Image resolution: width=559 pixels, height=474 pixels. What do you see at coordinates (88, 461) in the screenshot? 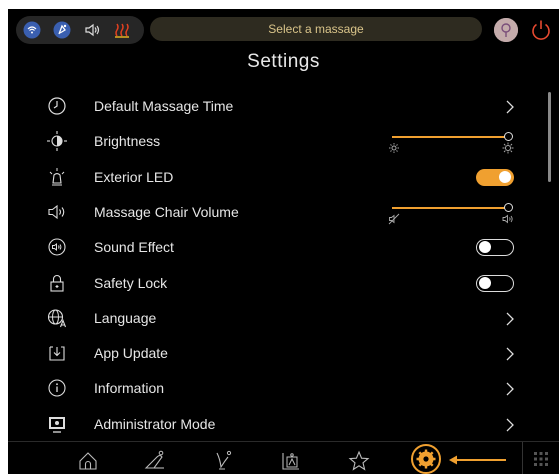
I see `home-icon` at bounding box center [88, 461].